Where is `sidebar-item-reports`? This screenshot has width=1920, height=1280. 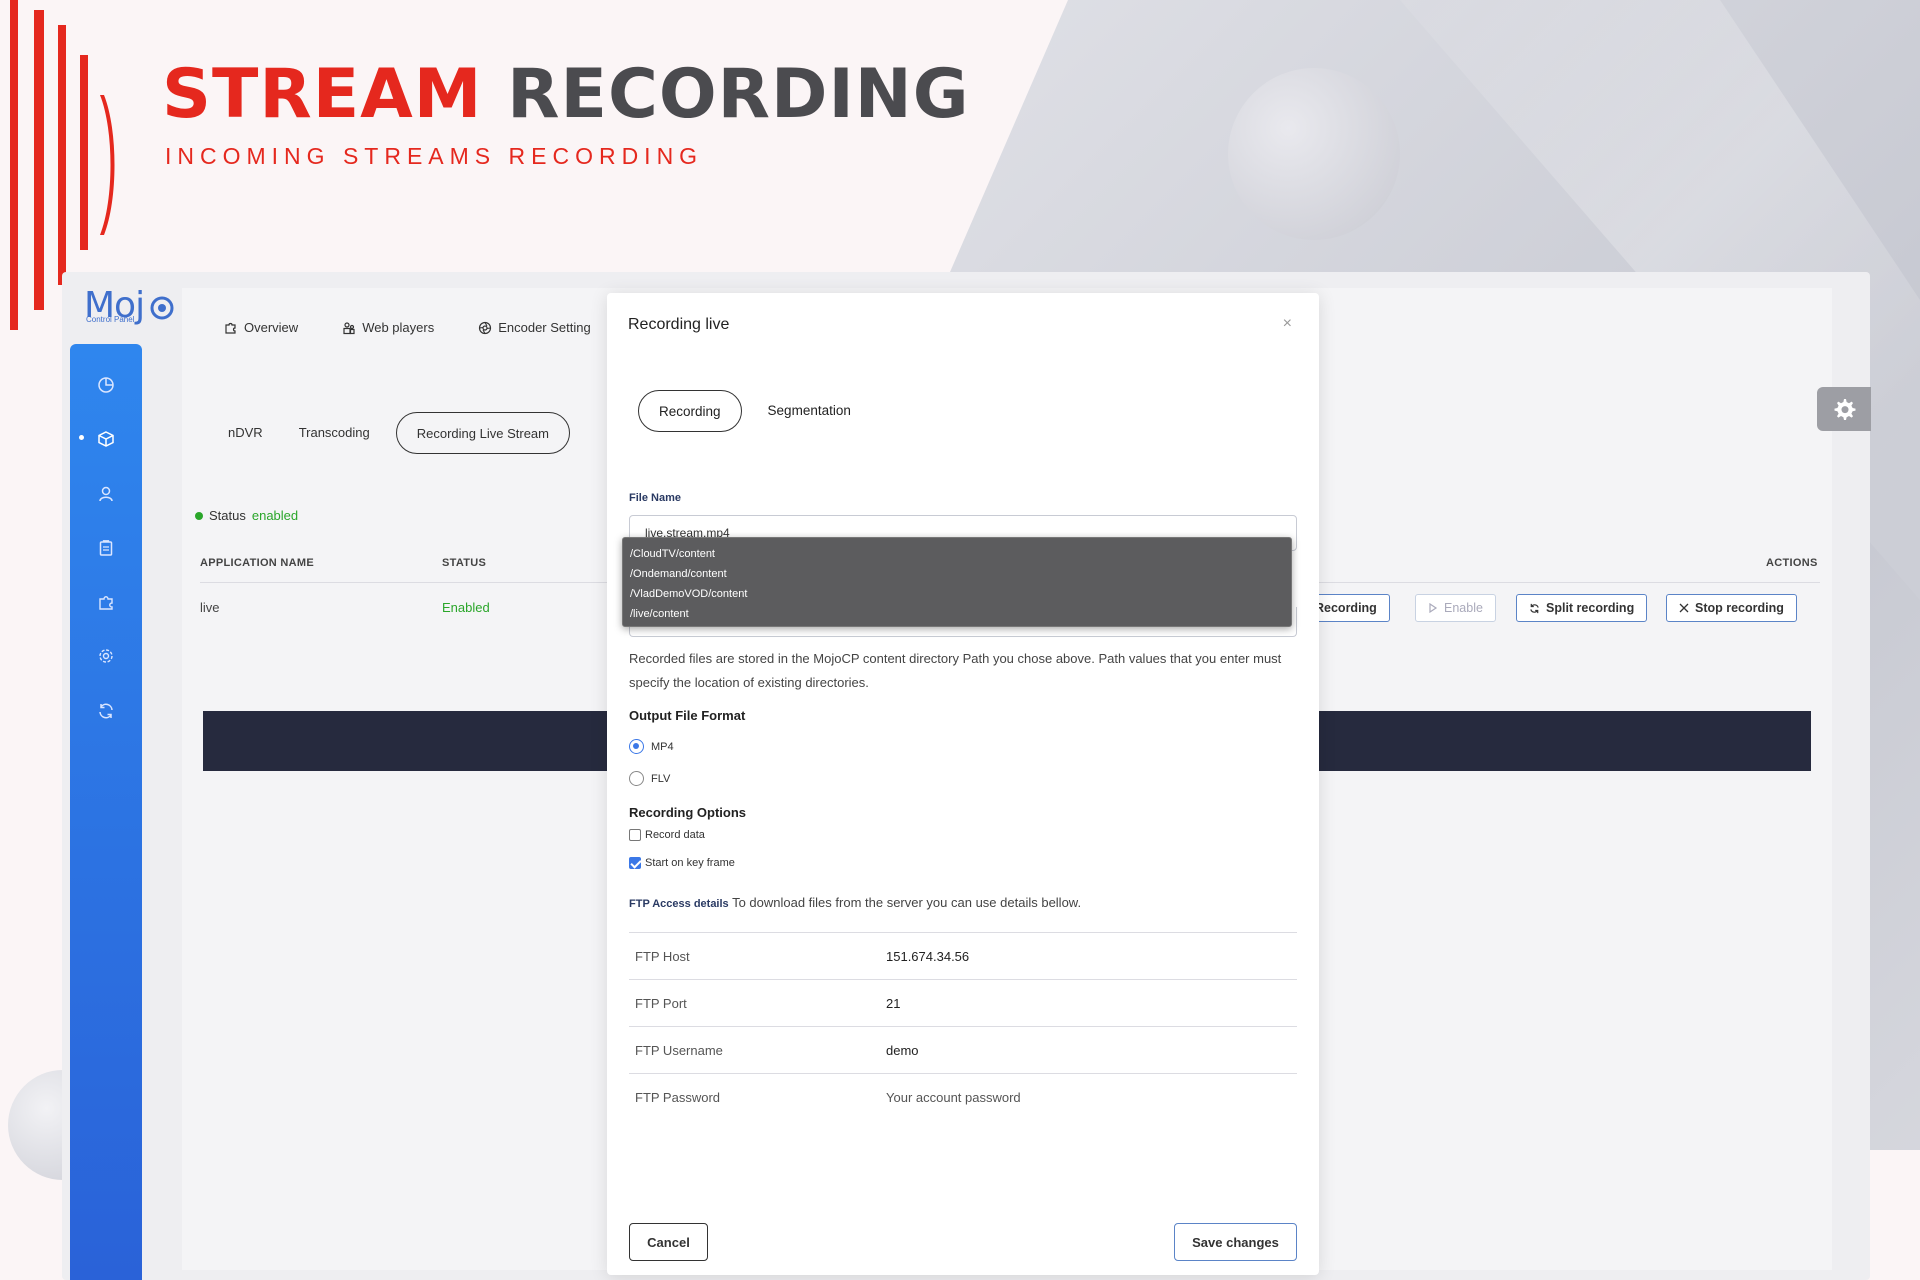
sidebar-item-reports is located at coordinates (106, 548).